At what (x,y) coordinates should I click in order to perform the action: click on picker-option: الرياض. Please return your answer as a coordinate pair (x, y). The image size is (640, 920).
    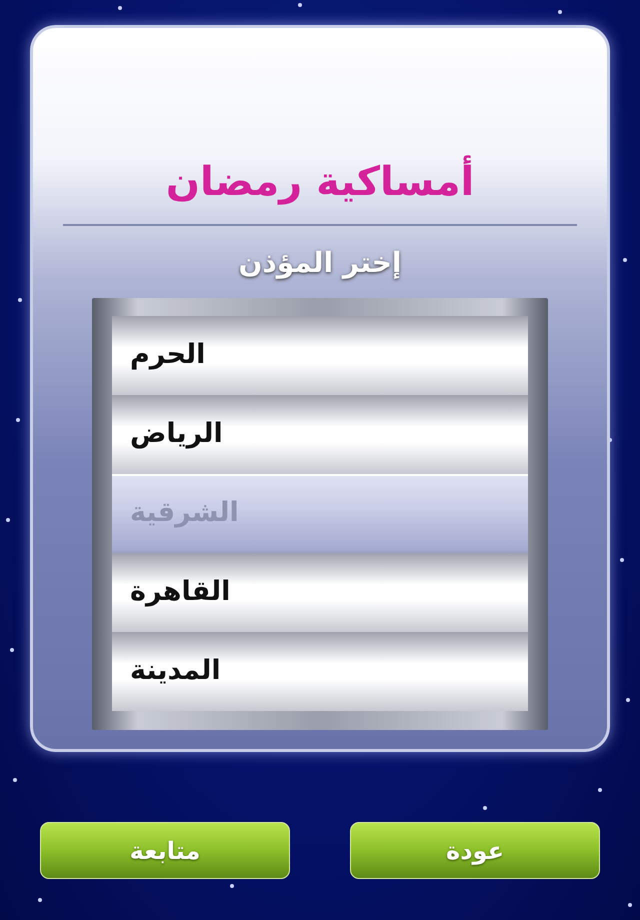
    Looking at the image, I should click on (320, 434).